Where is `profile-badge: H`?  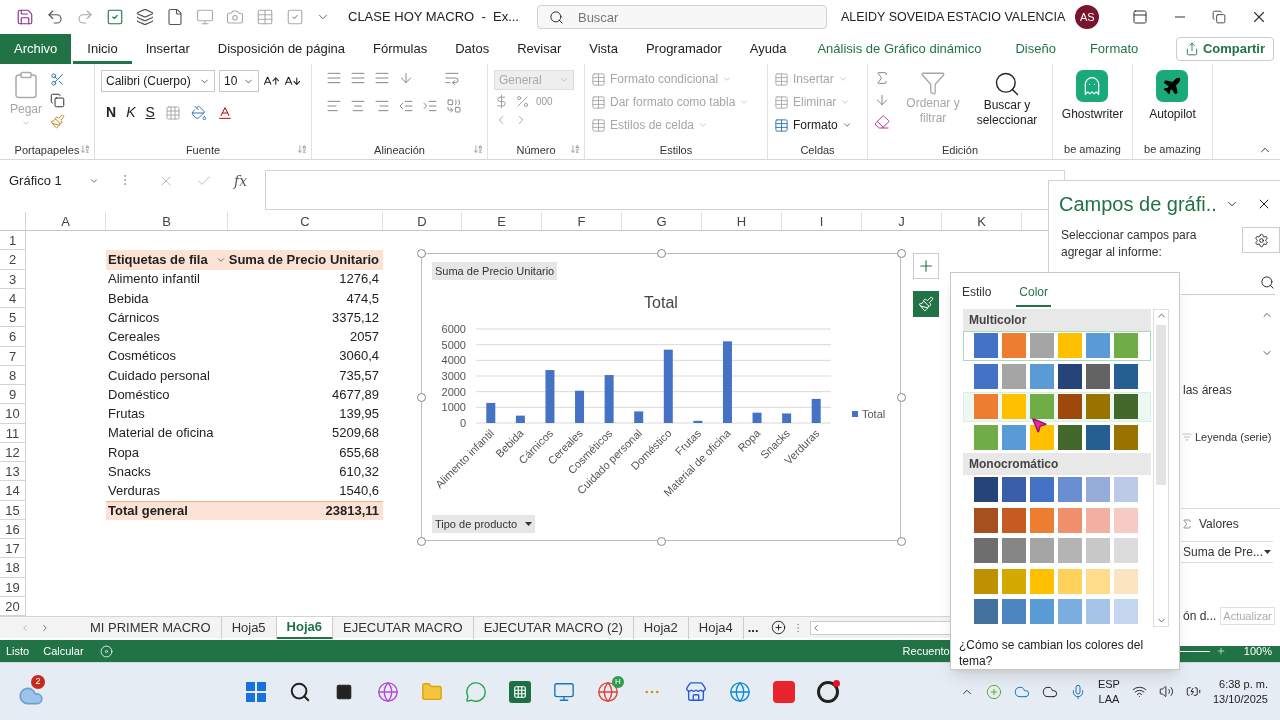 profile-badge: H is located at coordinates (618, 681).